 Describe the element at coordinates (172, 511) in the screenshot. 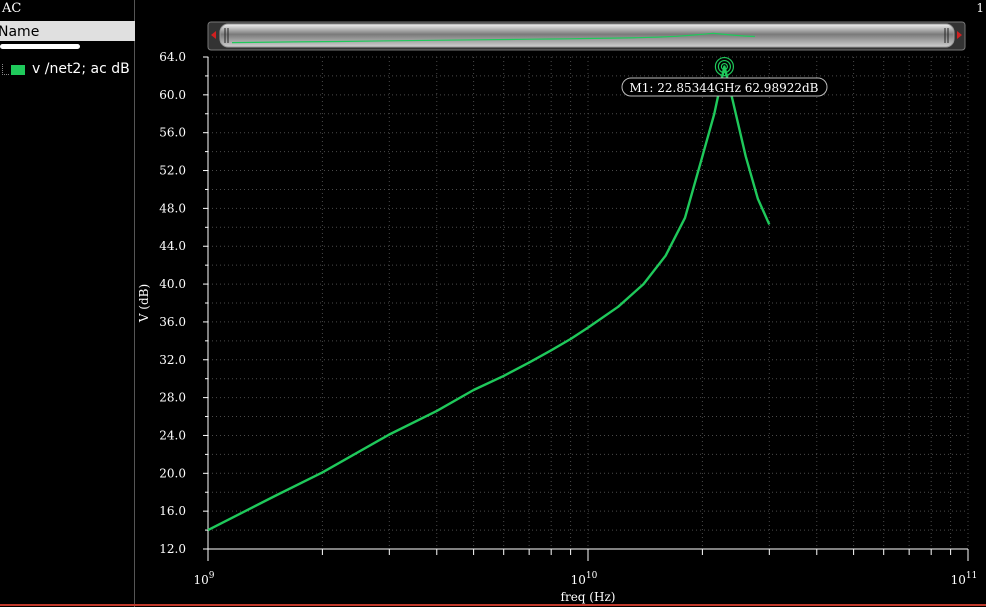

I see `y-tick-label: 16.0` at that location.